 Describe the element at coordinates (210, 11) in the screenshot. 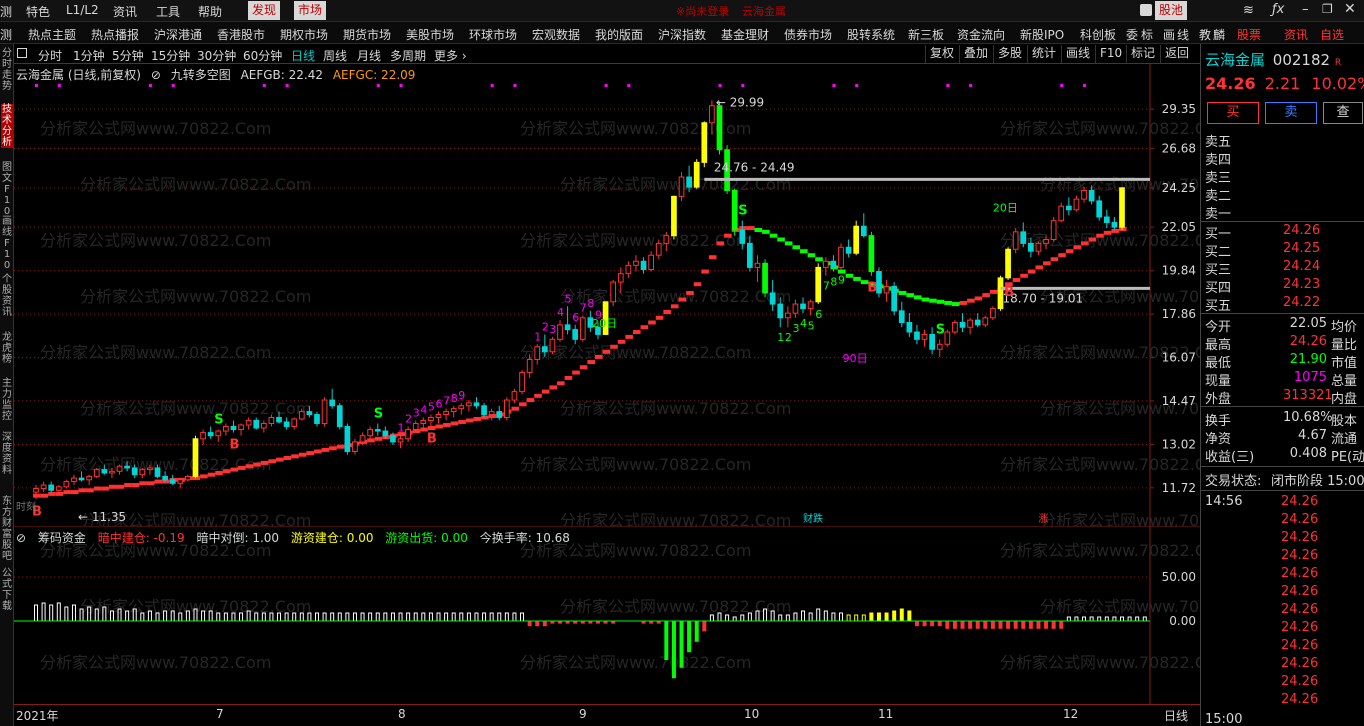

I see `menu-item-help: 帮助` at that location.